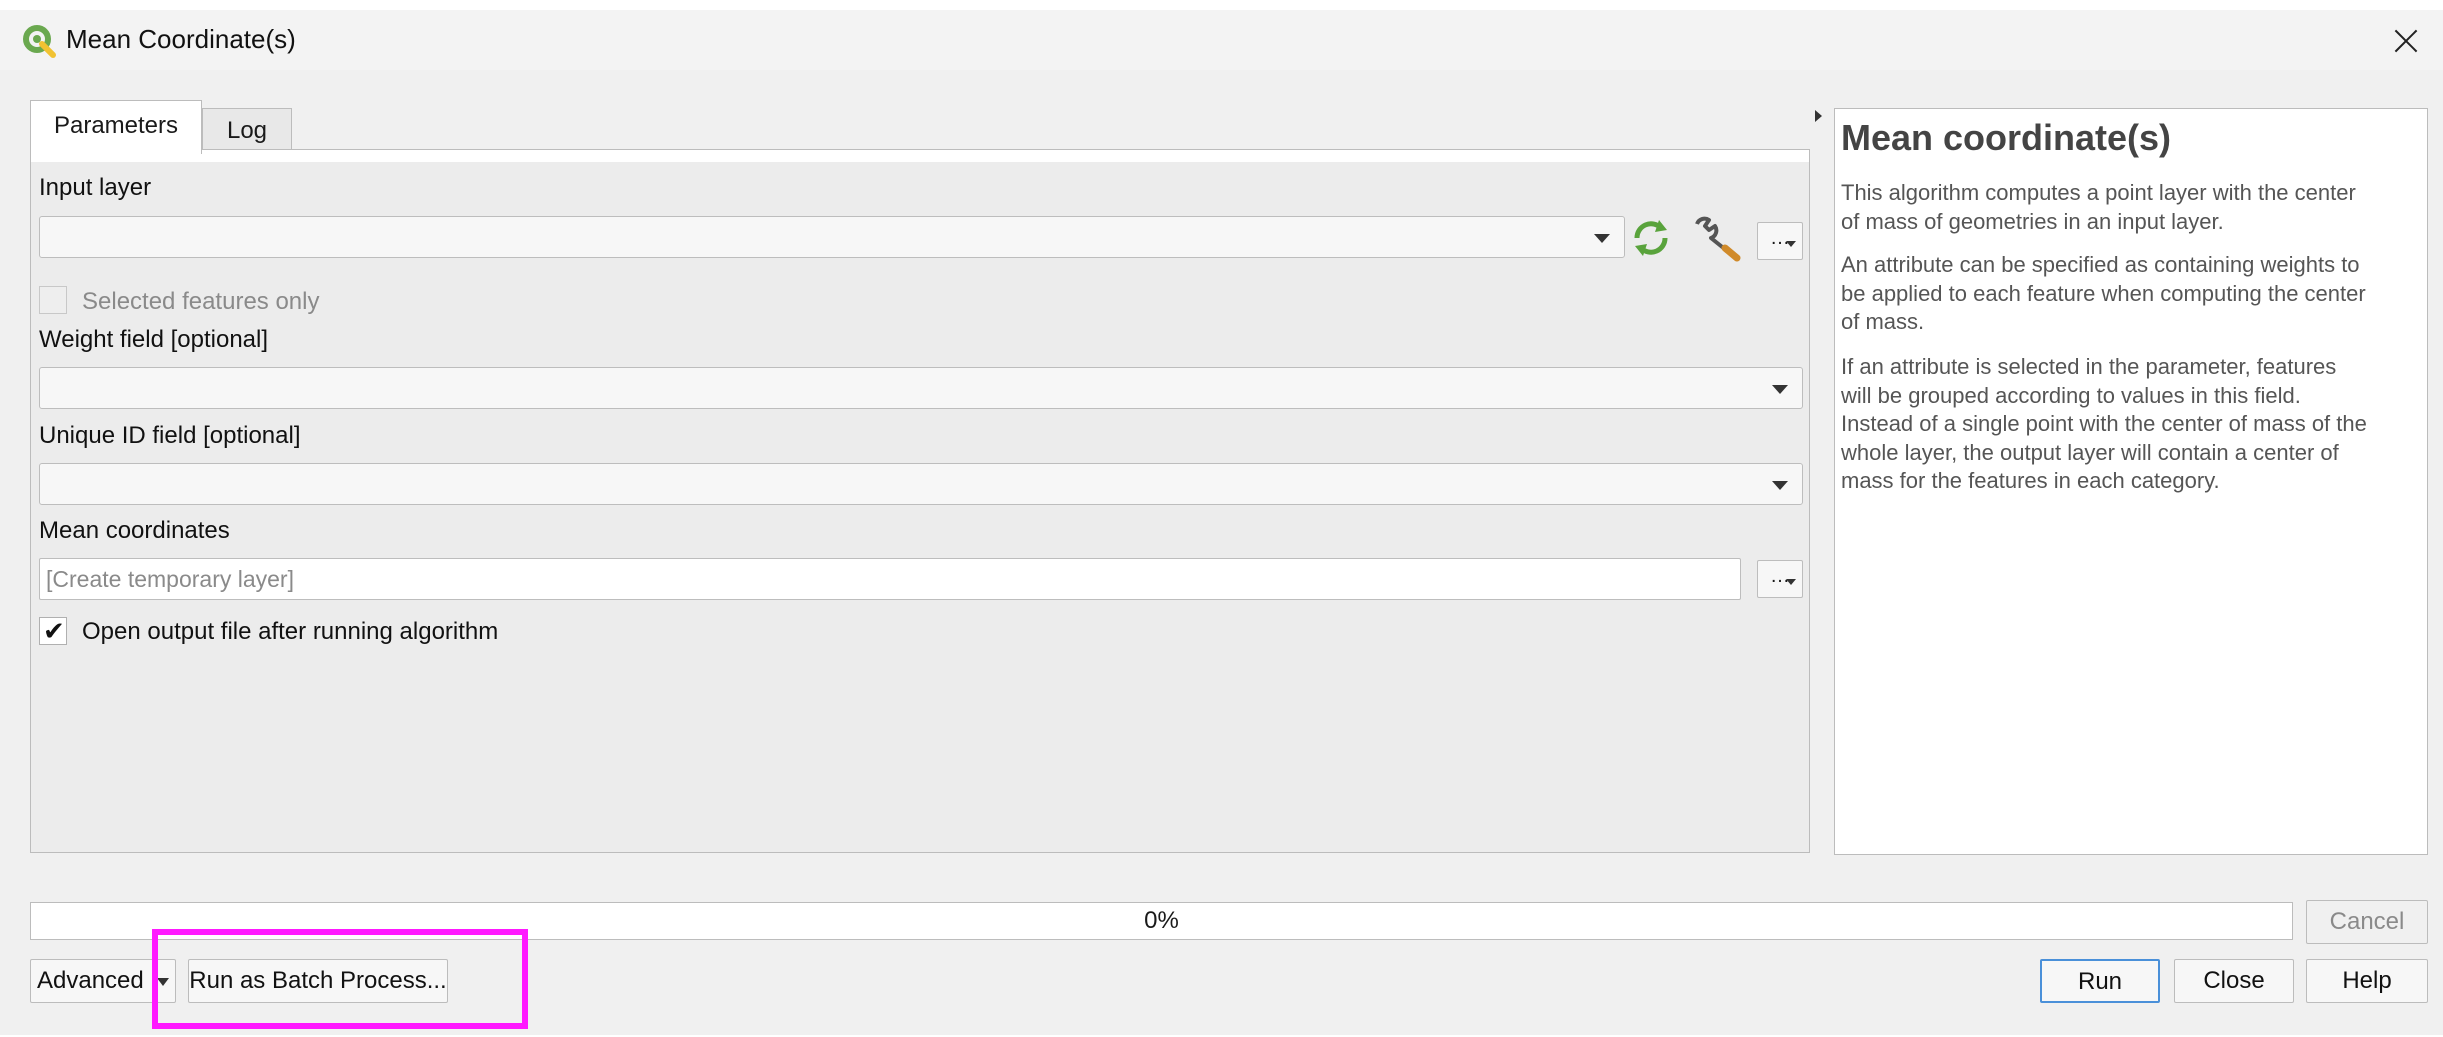  Describe the element at coordinates (1818, 116) in the screenshot. I see `collapse-help-icon` at that location.